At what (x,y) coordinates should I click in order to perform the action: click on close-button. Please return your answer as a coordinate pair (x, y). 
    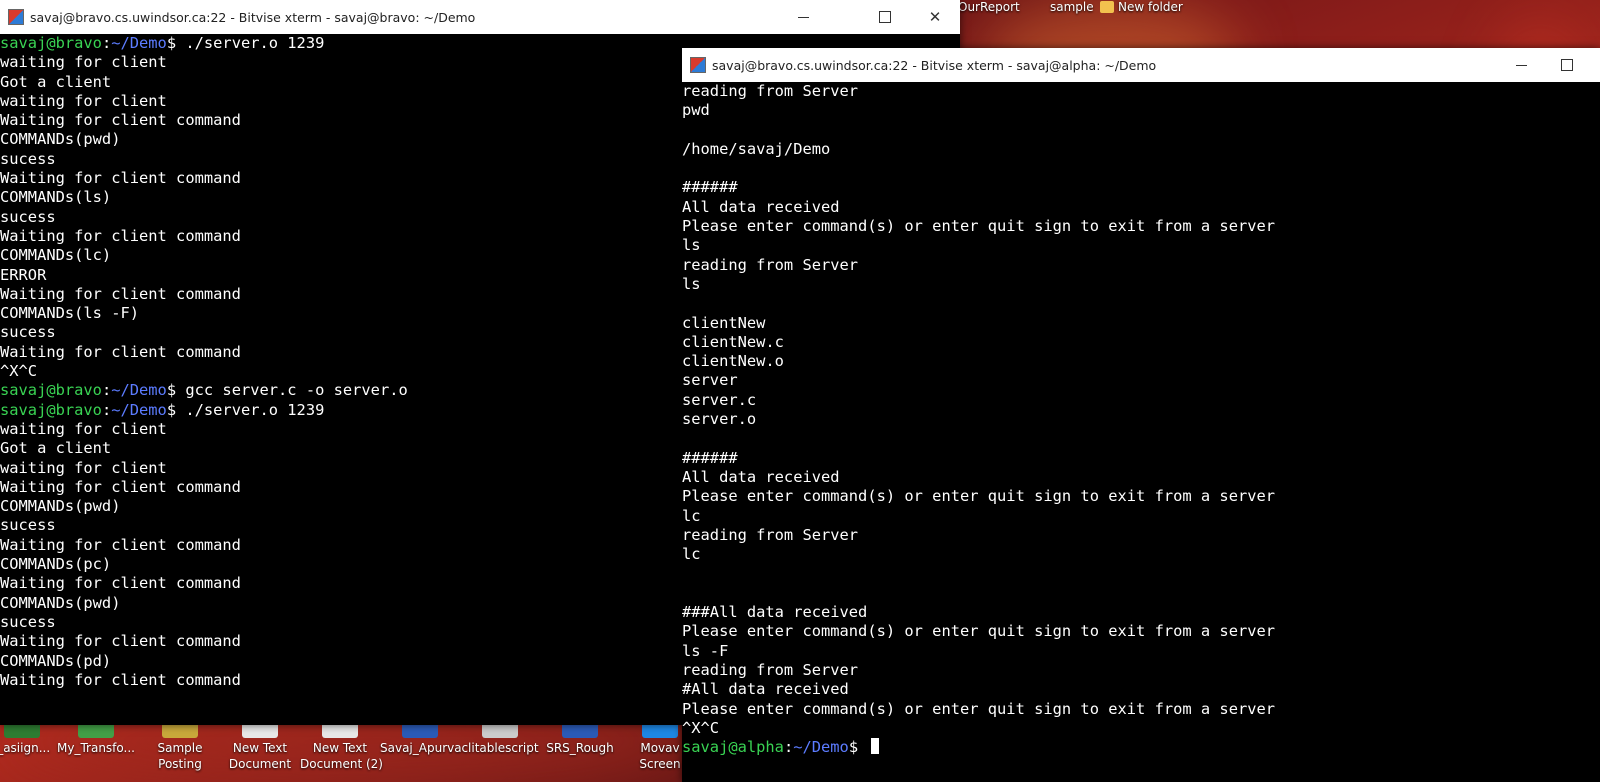
    Looking at the image, I should click on (935, 17).